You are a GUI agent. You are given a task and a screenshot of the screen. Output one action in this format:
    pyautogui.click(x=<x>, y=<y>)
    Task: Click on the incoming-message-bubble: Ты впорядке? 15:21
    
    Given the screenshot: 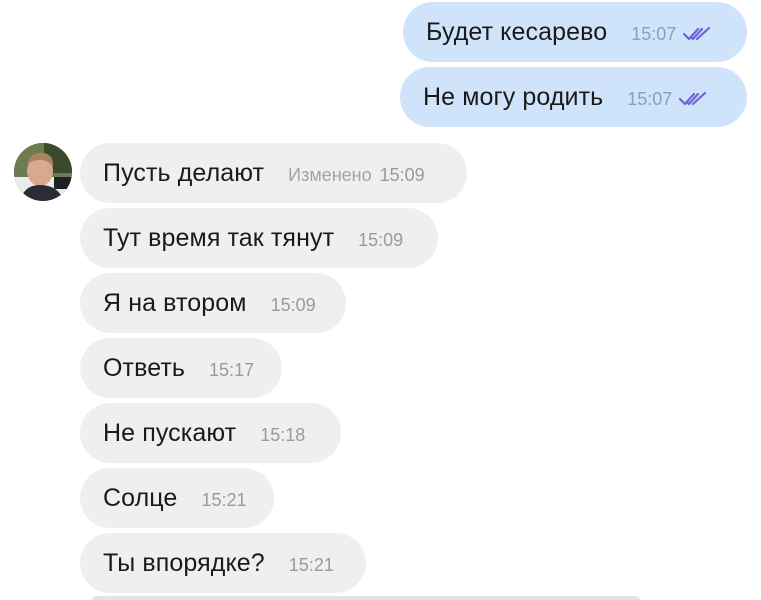 What is the action you would take?
    pyautogui.click(x=223, y=563)
    